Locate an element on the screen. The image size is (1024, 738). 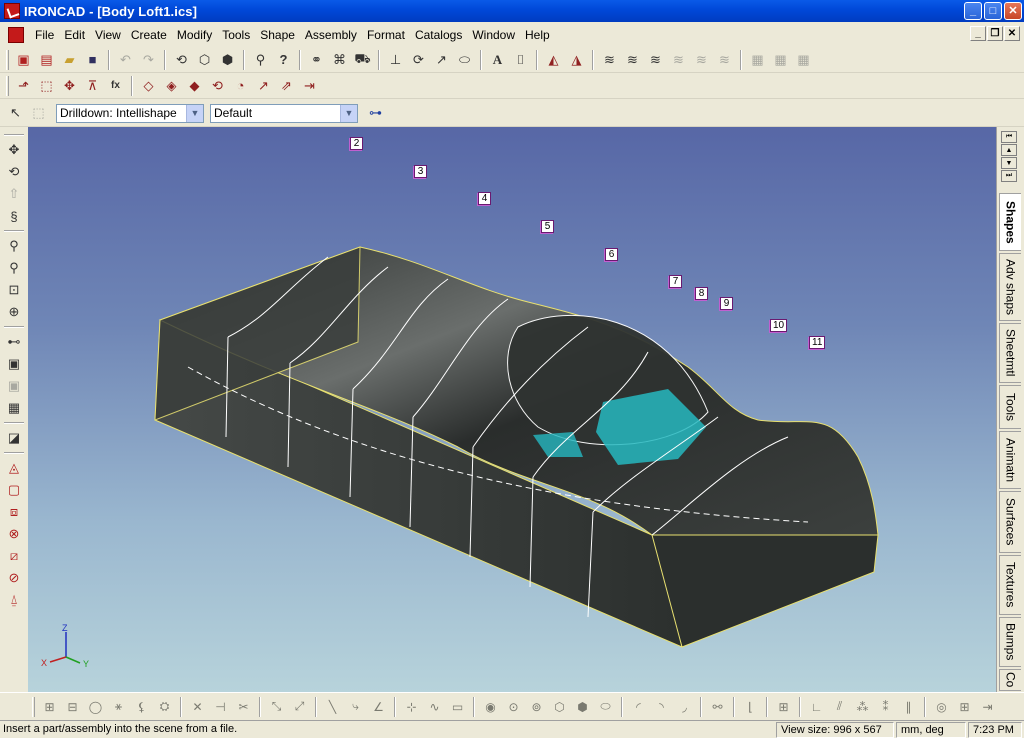
tool-button-3: ⬢ is located at coordinates (227, 60).